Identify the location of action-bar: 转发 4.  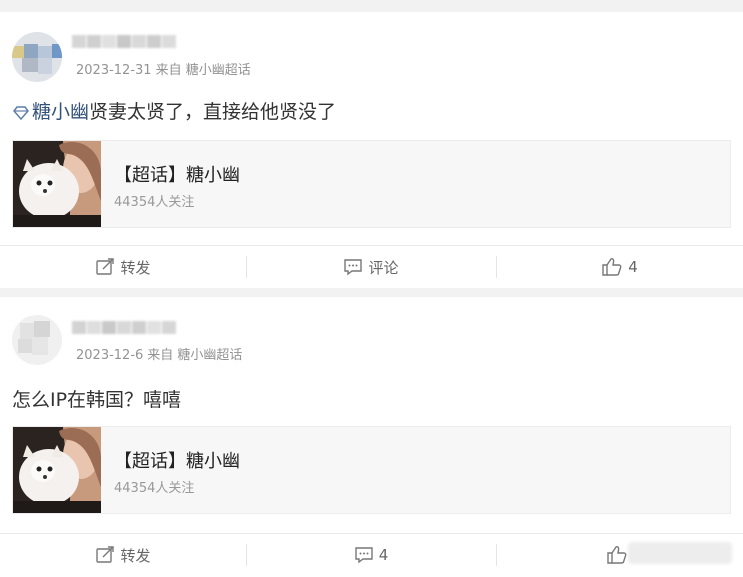
(371, 554).